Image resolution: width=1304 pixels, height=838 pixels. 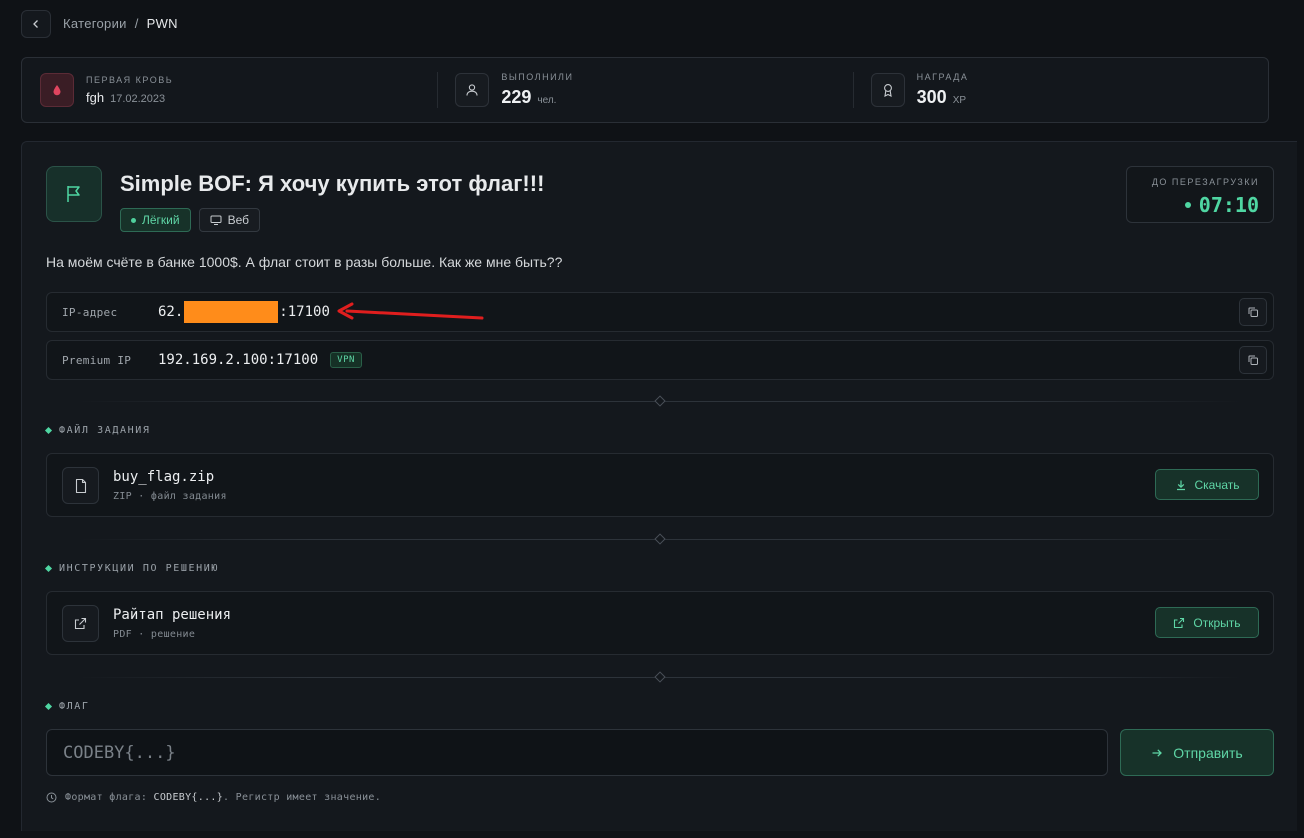 I want to click on ip-value: 62. :17100, so click(x=244, y=312).